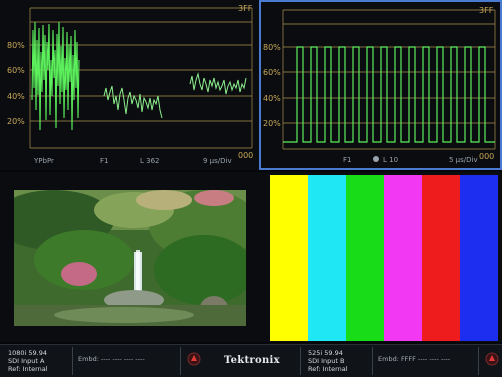 The width and height of the screenshot is (502, 377). Describe the element at coordinates (111, 359) in the screenshot. I see `input-a-embd: Embd: ---- ---- ---- ----` at that location.